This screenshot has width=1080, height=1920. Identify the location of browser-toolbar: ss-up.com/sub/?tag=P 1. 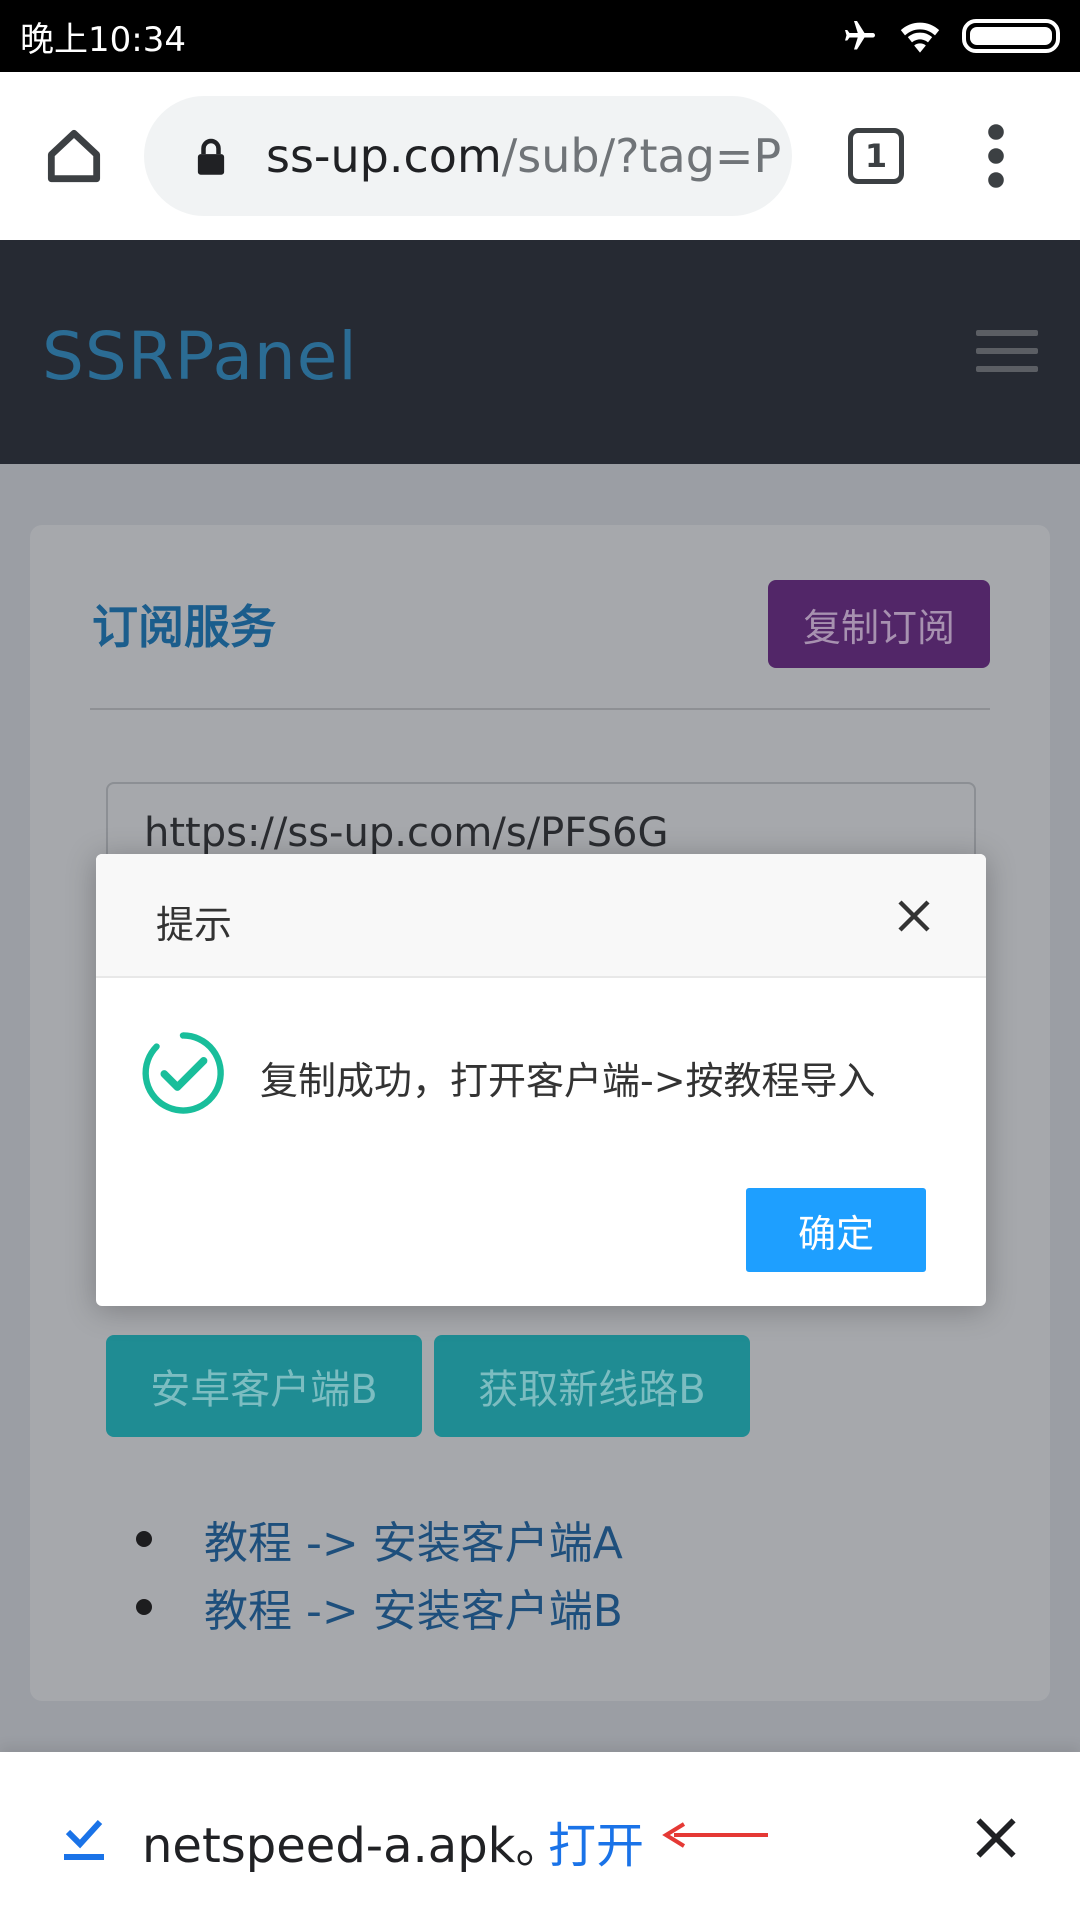
(540, 156).